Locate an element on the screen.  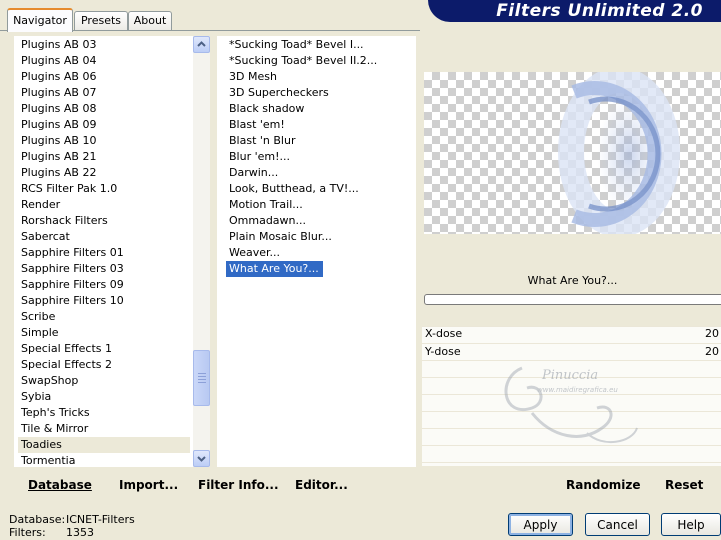
category-item: Special Effects 2 is located at coordinates (104, 365).